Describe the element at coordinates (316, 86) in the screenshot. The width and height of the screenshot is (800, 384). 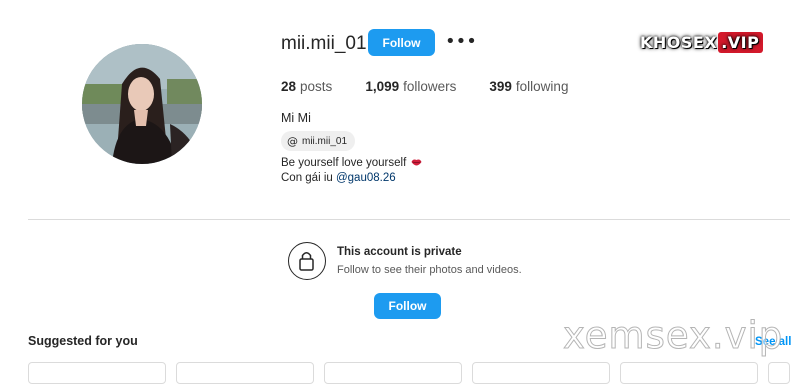
I see `posts-label: posts` at that location.